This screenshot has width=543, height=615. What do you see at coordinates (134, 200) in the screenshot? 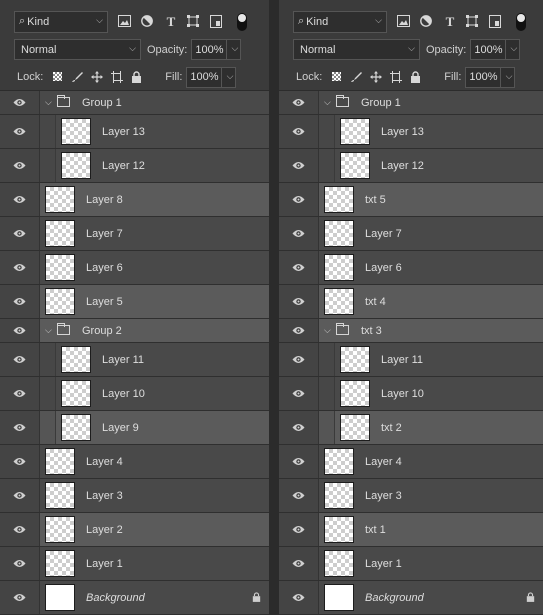
I see `layer-row: Layer 8` at bounding box center [134, 200].